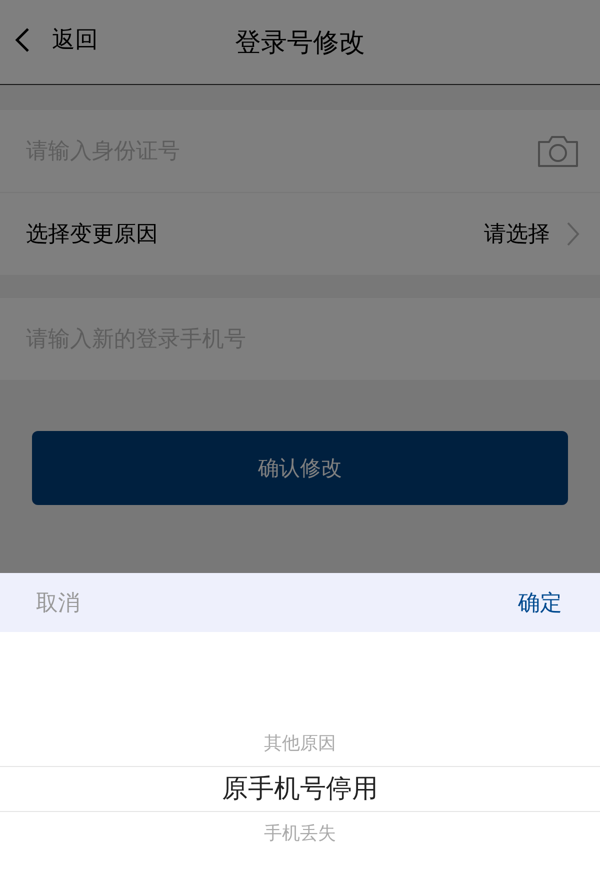  Describe the element at coordinates (300, 468) in the screenshot. I see `confirm-button: 确认修改` at that location.